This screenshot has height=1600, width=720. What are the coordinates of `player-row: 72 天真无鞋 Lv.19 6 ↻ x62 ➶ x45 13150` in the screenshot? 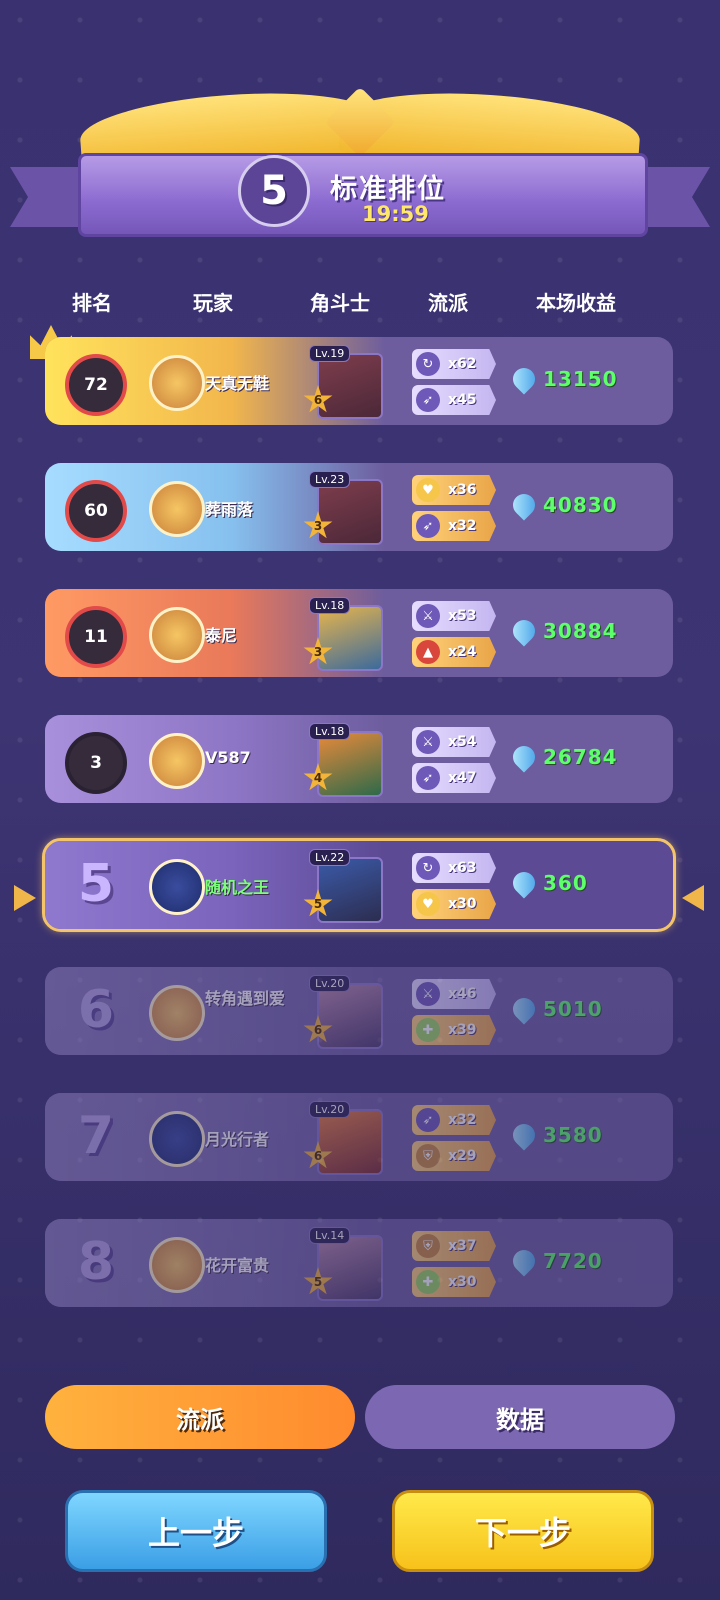 It's located at (359, 381).